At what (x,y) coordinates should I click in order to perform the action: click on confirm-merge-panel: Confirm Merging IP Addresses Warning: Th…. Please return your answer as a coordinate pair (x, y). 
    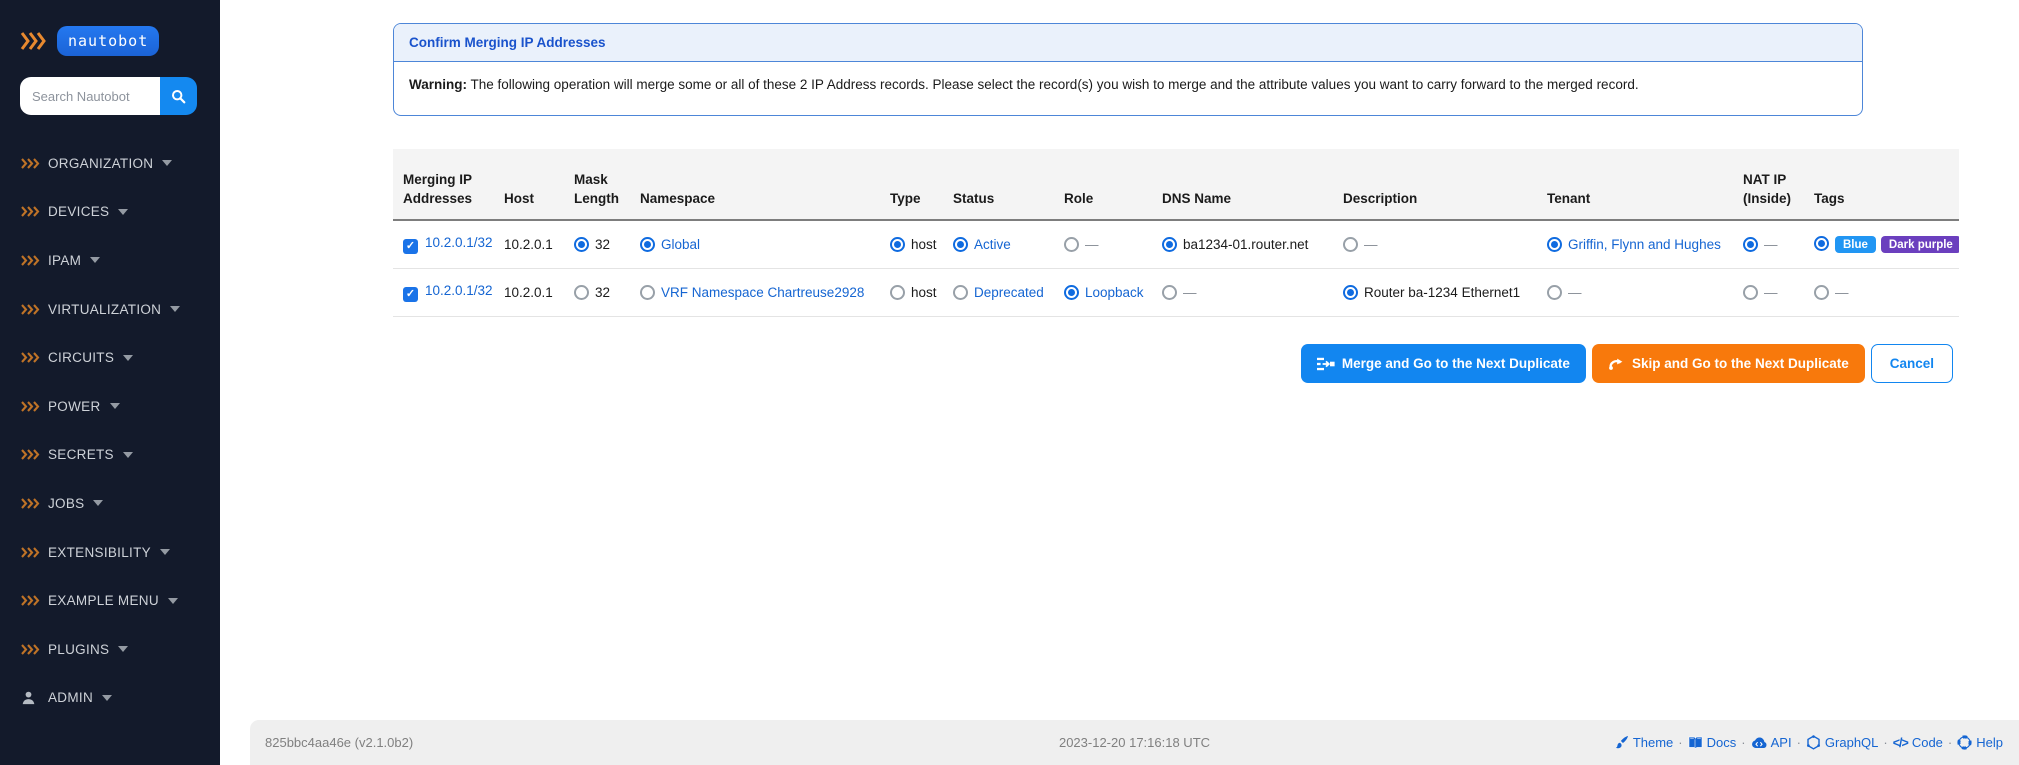
    Looking at the image, I should click on (1128, 69).